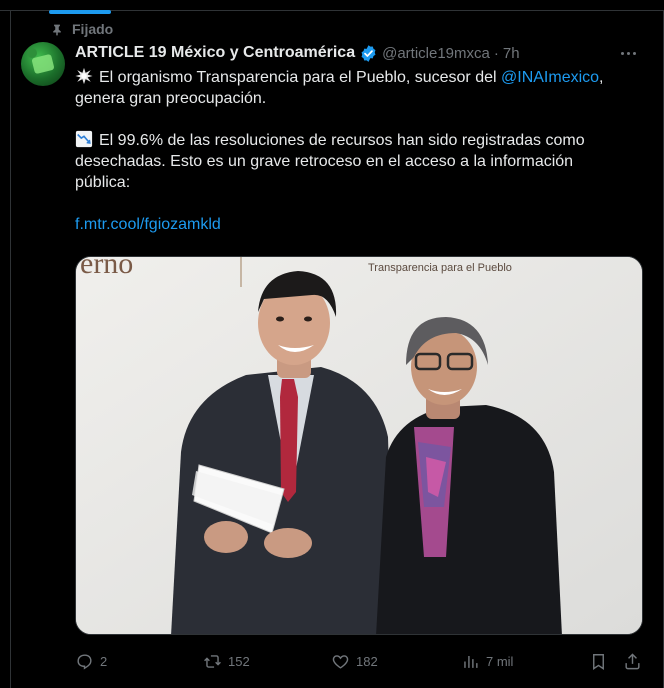  I want to click on like-button: 182, so click(354, 661).